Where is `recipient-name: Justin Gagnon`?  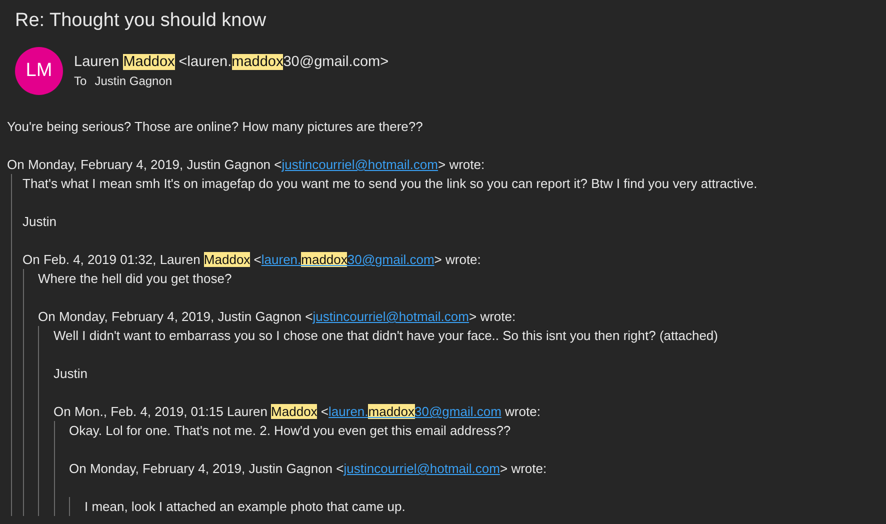
recipient-name: Justin Gagnon is located at coordinates (133, 81).